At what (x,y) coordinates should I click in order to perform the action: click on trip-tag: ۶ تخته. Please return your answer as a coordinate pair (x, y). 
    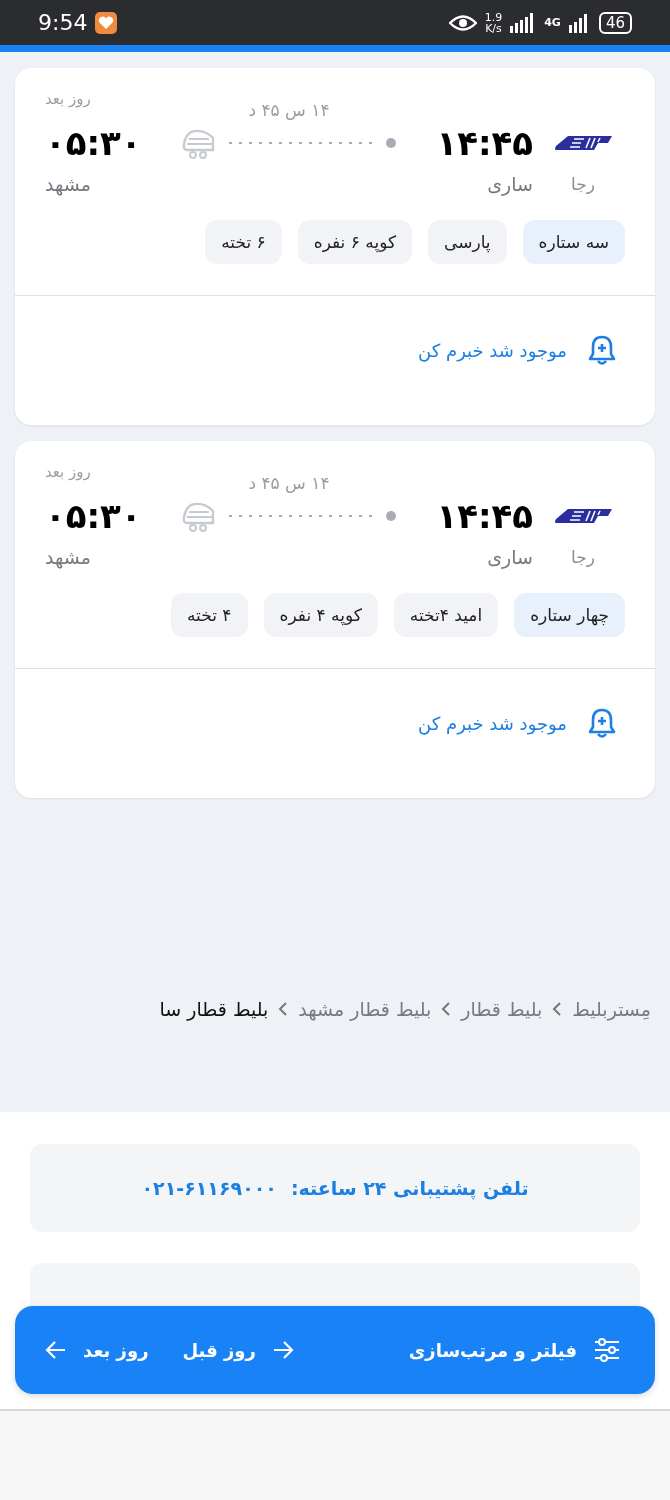
    Looking at the image, I should click on (243, 242).